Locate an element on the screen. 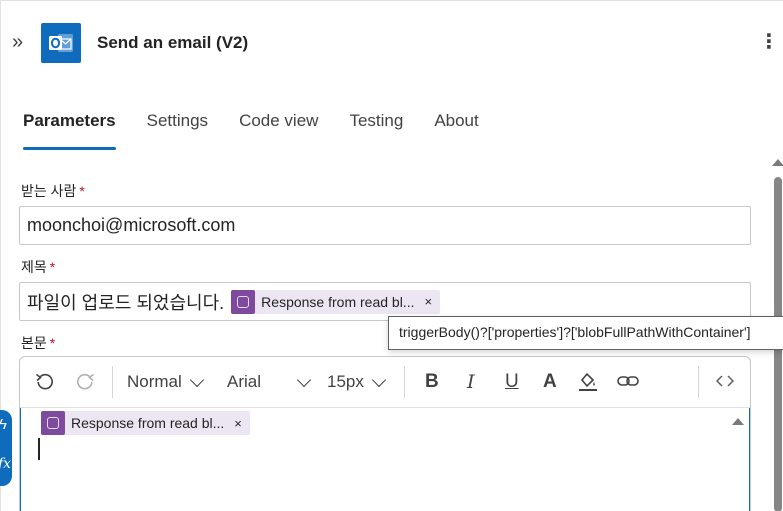 This screenshot has height=511, width=783. font-size-value: 15px is located at coordinates (345, 381).